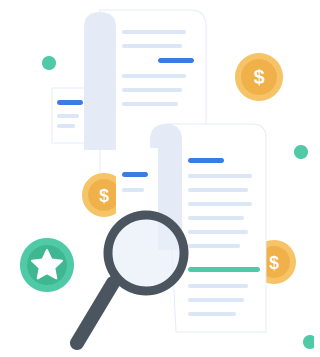  What do you see at coordinates (129, 280) in the screenshot?
I see `magnifying-glass-icon` at bounding box center [129, 280].